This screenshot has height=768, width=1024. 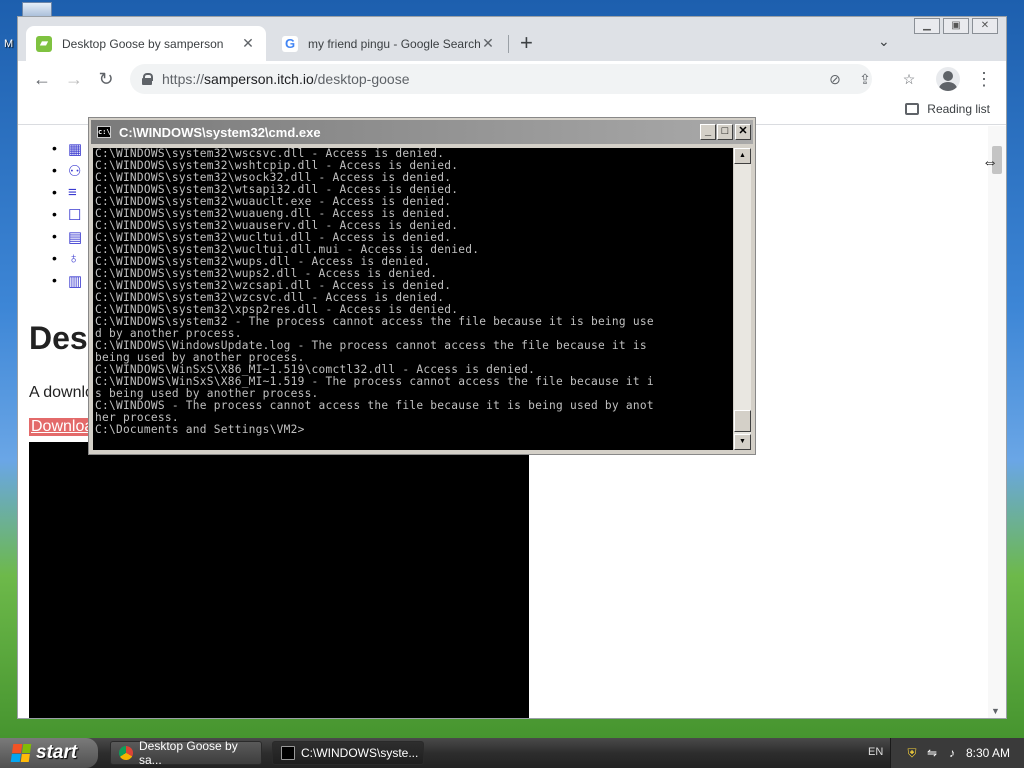 What do you see at coordinates (884, 41) in the screenshot?
I see `tab-search-chevron-icon: ⌄` at bounding box center [884, 41].